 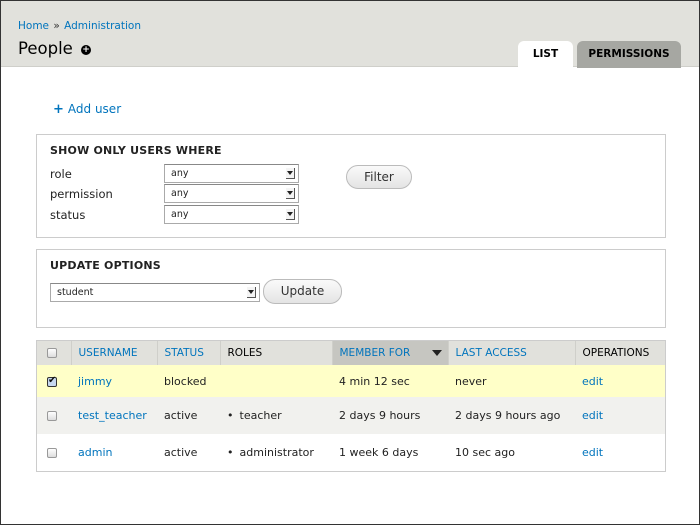 I want to click on roles-cell: • teacher, so click(x=276, y=415).